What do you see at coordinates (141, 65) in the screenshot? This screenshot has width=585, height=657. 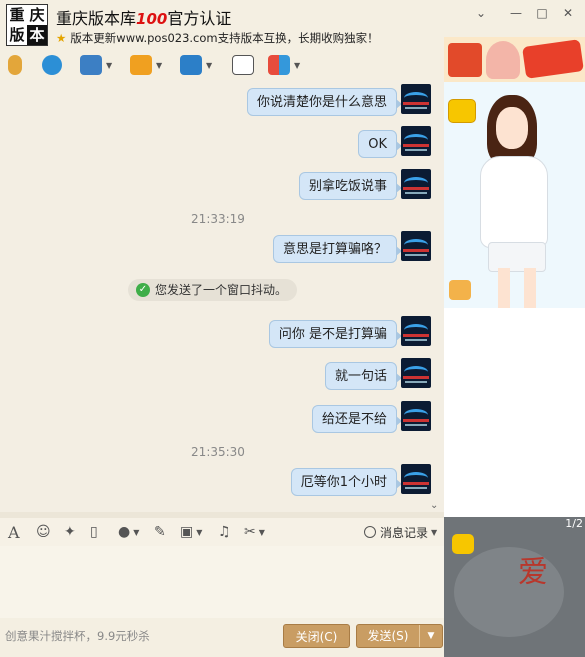 I see `file-transfer-icon` at bounding box center [141, 65].